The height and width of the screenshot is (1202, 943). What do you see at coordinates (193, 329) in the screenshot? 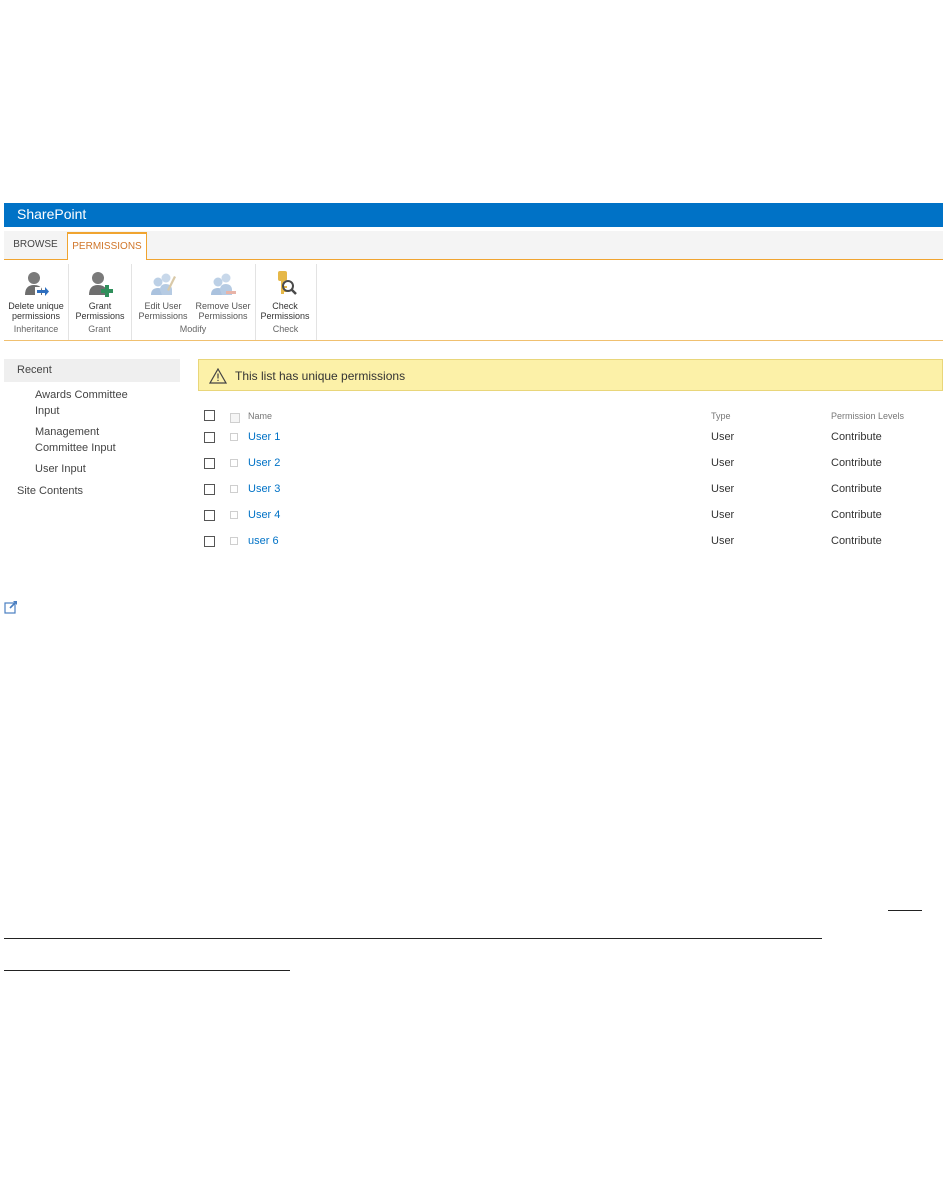
I see `group-label-modify: Modify` at bounding box center [193, 329].